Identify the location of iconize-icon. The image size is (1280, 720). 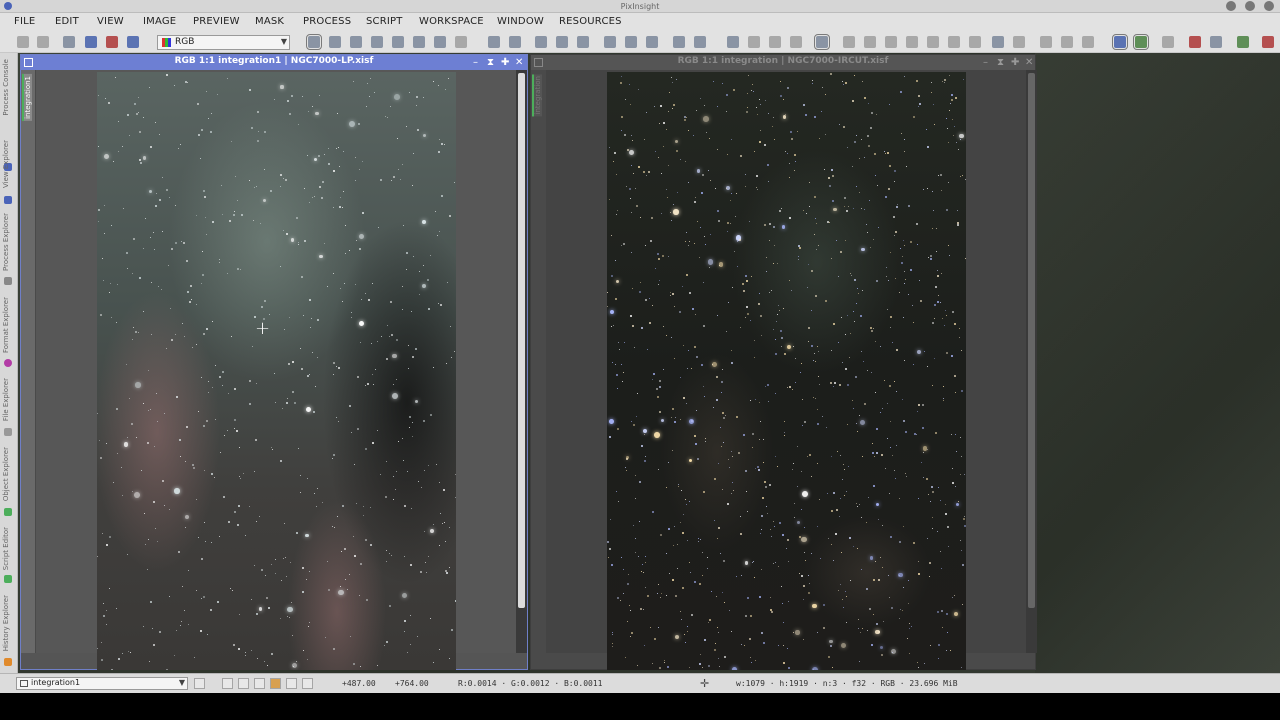
(1243, 42).